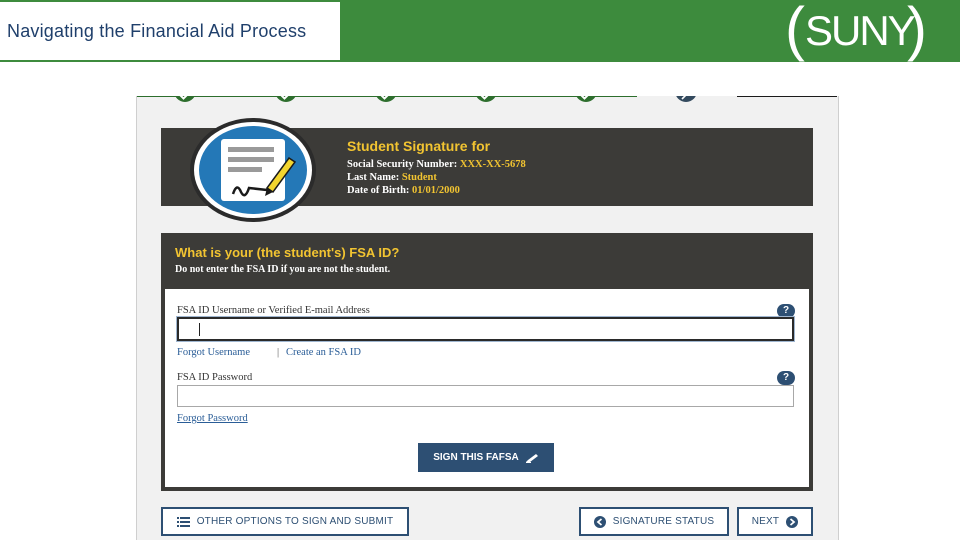  I want to click on sign-fafsa-button: SIGN THIS FAFSA, so click(486, 457).